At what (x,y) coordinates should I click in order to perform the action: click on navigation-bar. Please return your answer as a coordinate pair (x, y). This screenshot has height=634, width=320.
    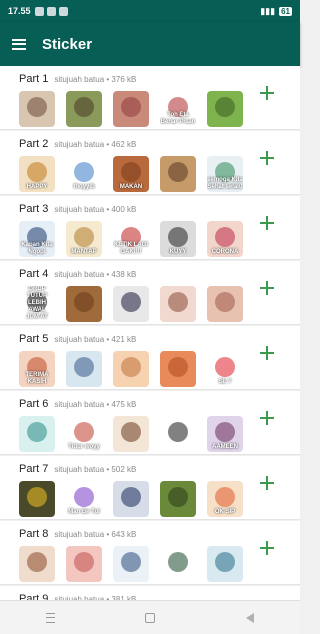
    Looking at the image, I should click on (150, 617).